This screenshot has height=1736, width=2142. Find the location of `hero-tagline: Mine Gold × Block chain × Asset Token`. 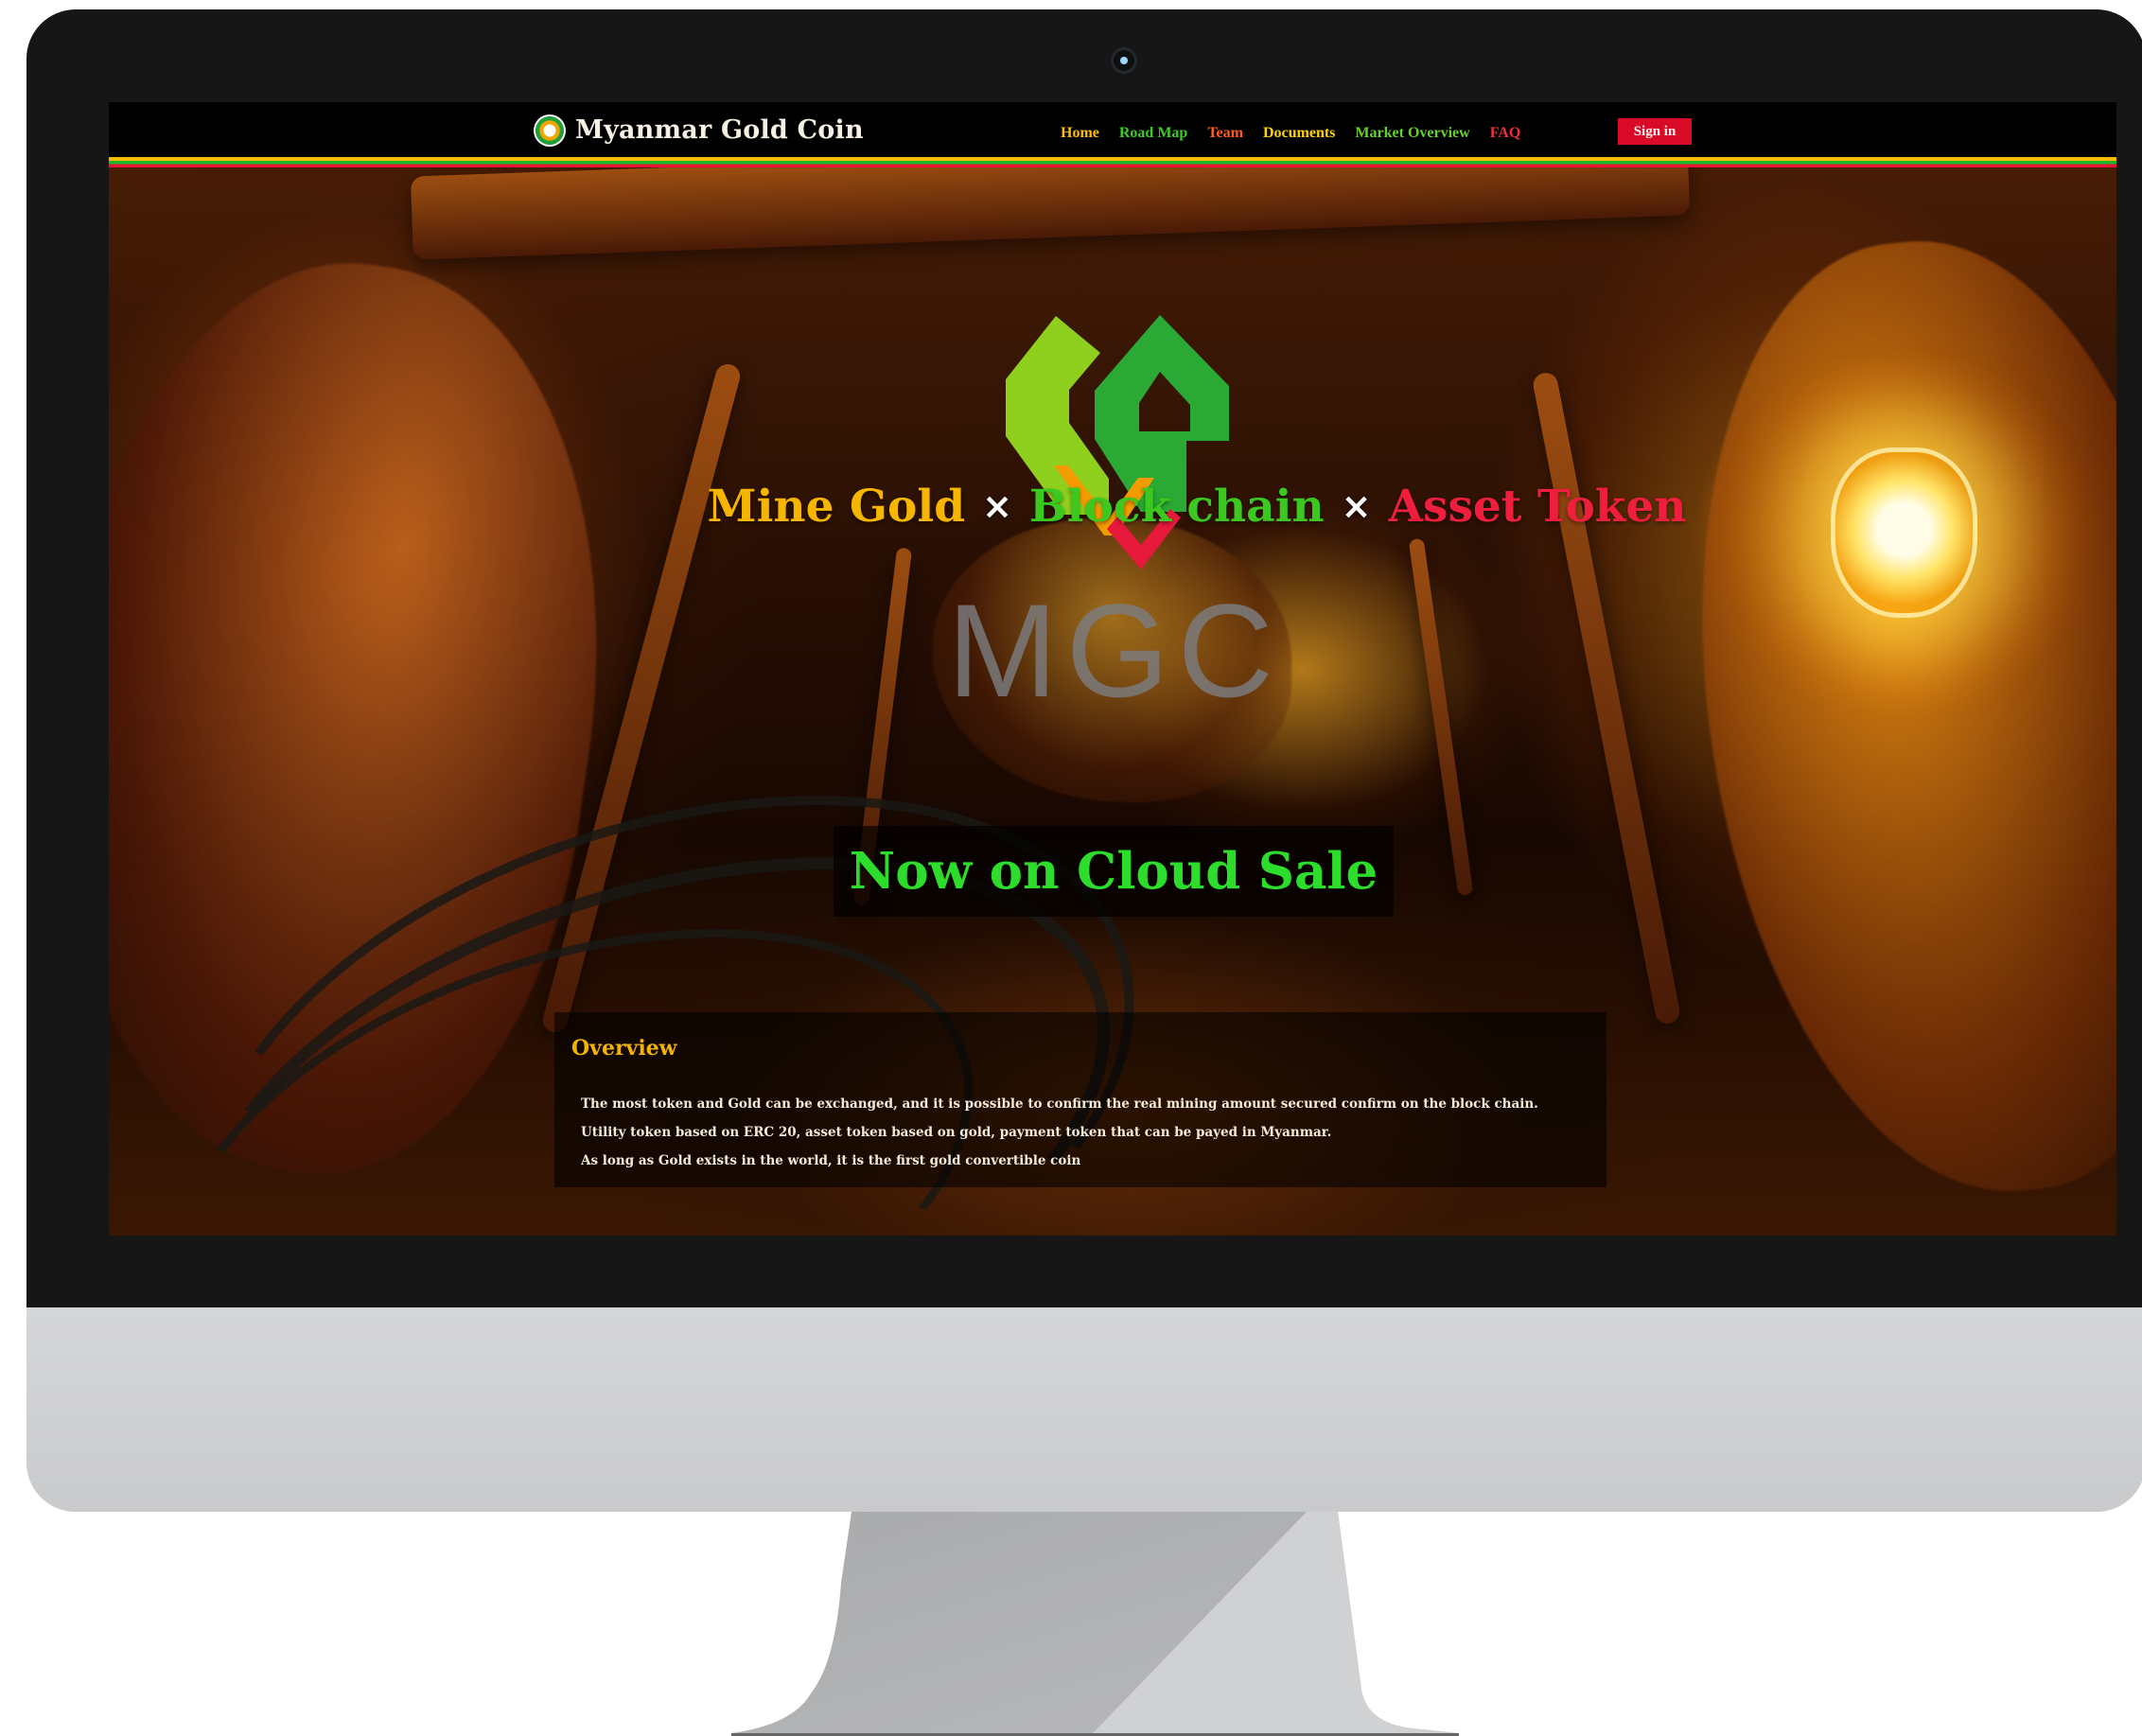

hero-tagline: Mine Gold × Block chain × Asset Token is located at coordinates (1197, 506).